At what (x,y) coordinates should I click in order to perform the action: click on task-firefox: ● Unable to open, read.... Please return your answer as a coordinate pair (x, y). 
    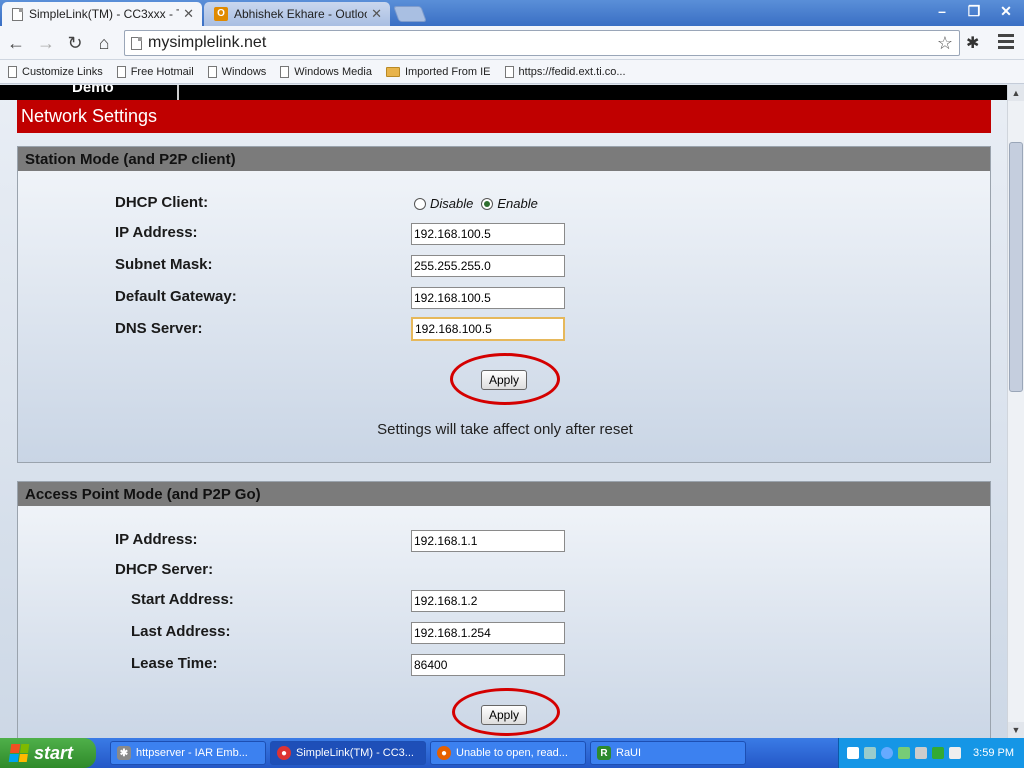
    Looking at the image, I should click on (508, 753).